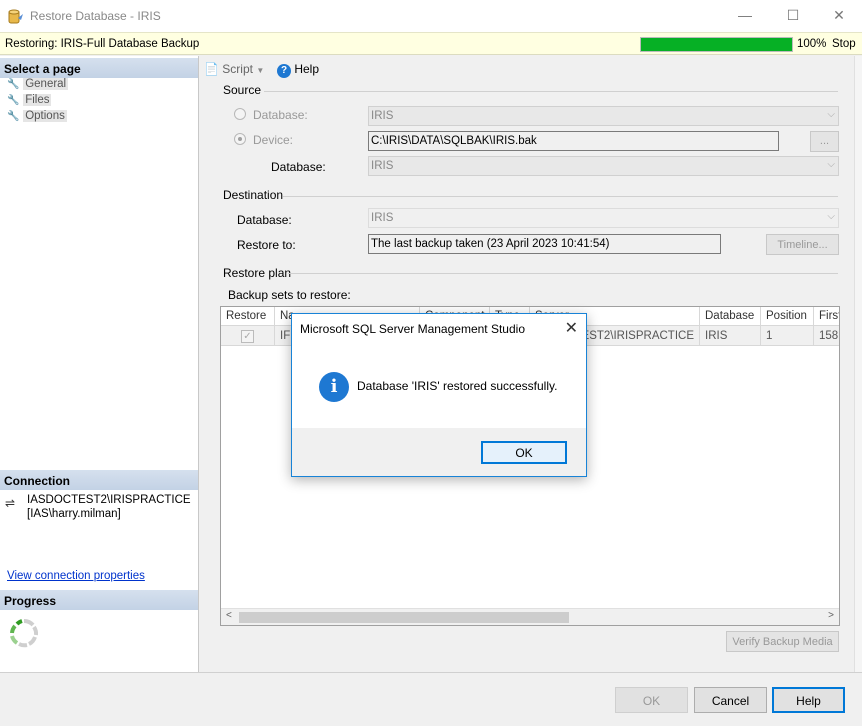 The image size is (862, 726). What do you see at coordinates (260, 70) in the screenshot?
I see `chevron-down-icon: ▼` at bounding box center [260, 70].